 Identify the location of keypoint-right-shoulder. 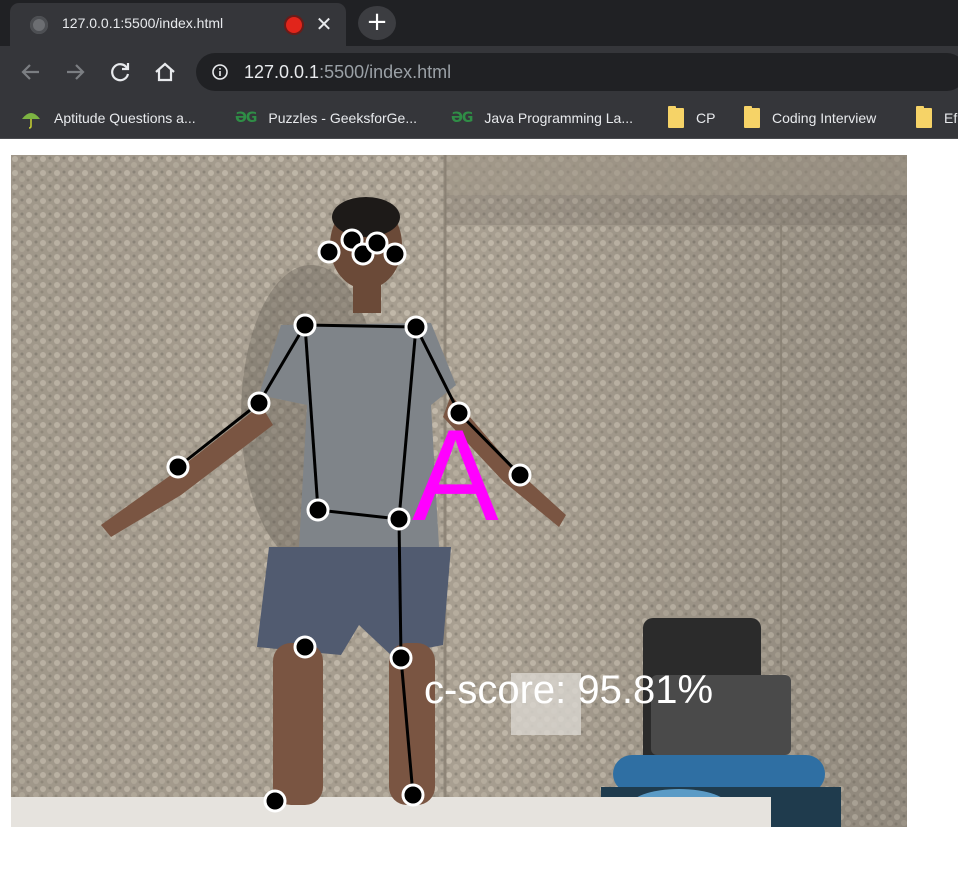
(416, 327).